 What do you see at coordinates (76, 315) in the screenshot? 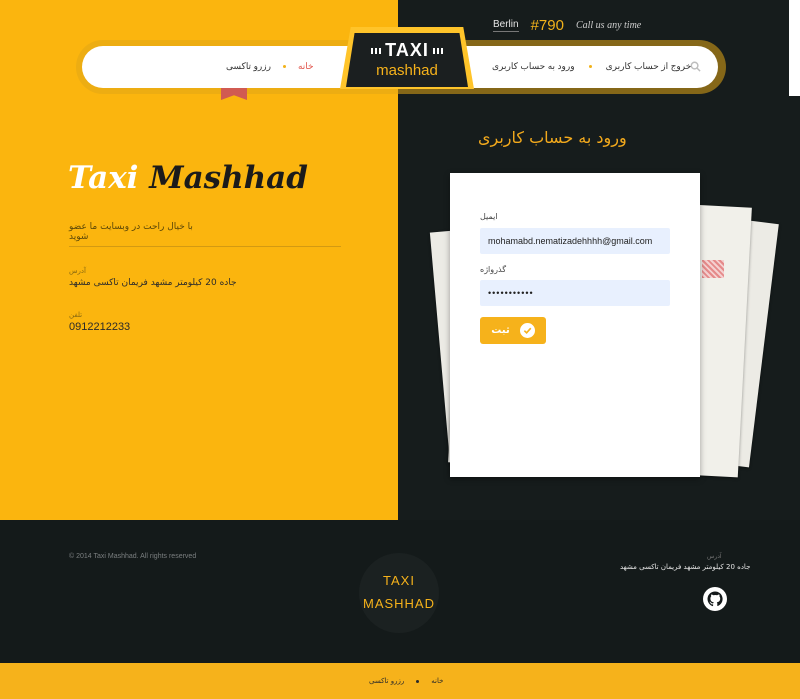
I see `phone-label: تلفن` at bounding box center [76, 315].